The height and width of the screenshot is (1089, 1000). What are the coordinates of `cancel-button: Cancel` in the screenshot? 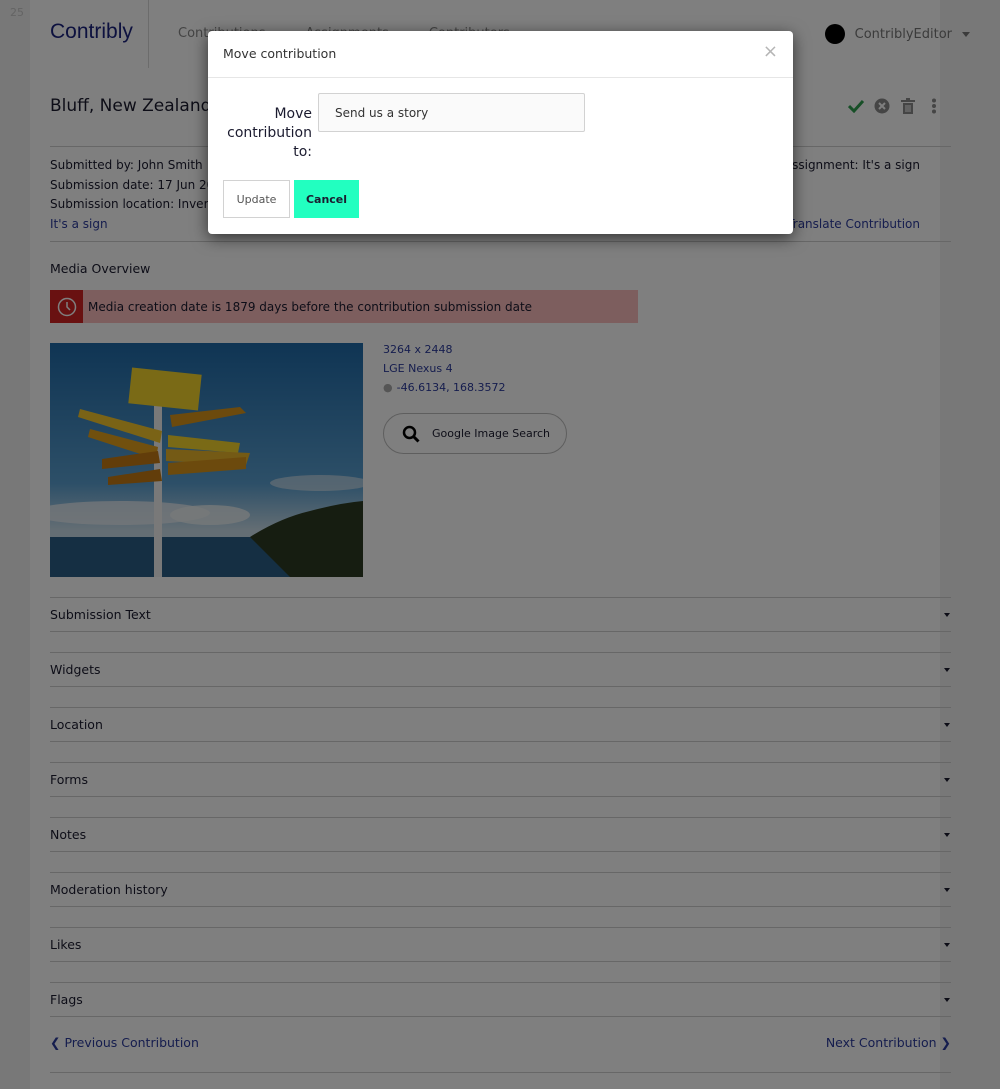 It's located at (326, 199).